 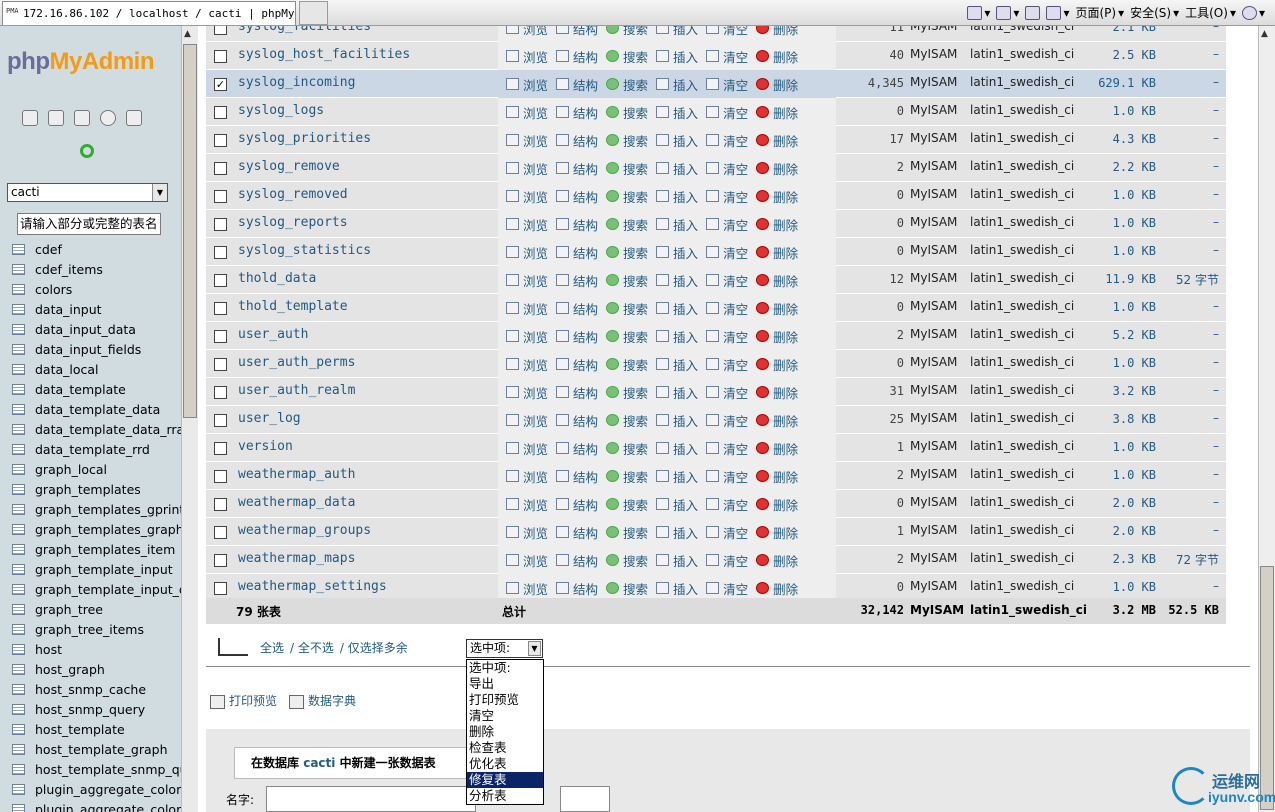 I want to click on dropdown-option: 删除, so click(x=505, y=732).